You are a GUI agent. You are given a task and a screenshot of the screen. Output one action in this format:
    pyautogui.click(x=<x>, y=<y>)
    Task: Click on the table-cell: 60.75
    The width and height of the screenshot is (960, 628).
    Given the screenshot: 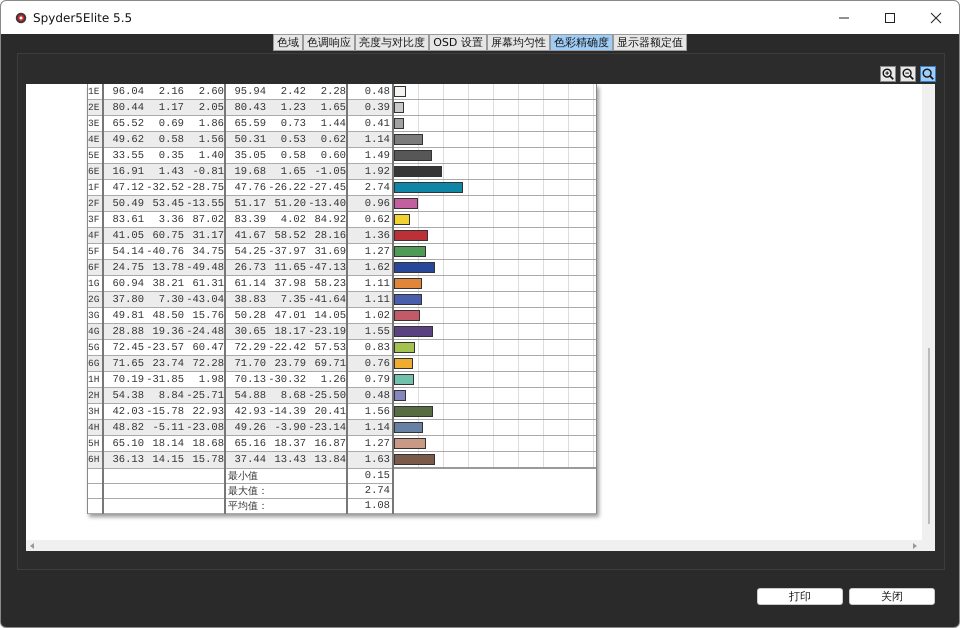 What is the action you would take?
    pyautogui.click(x=164, y=236)
    